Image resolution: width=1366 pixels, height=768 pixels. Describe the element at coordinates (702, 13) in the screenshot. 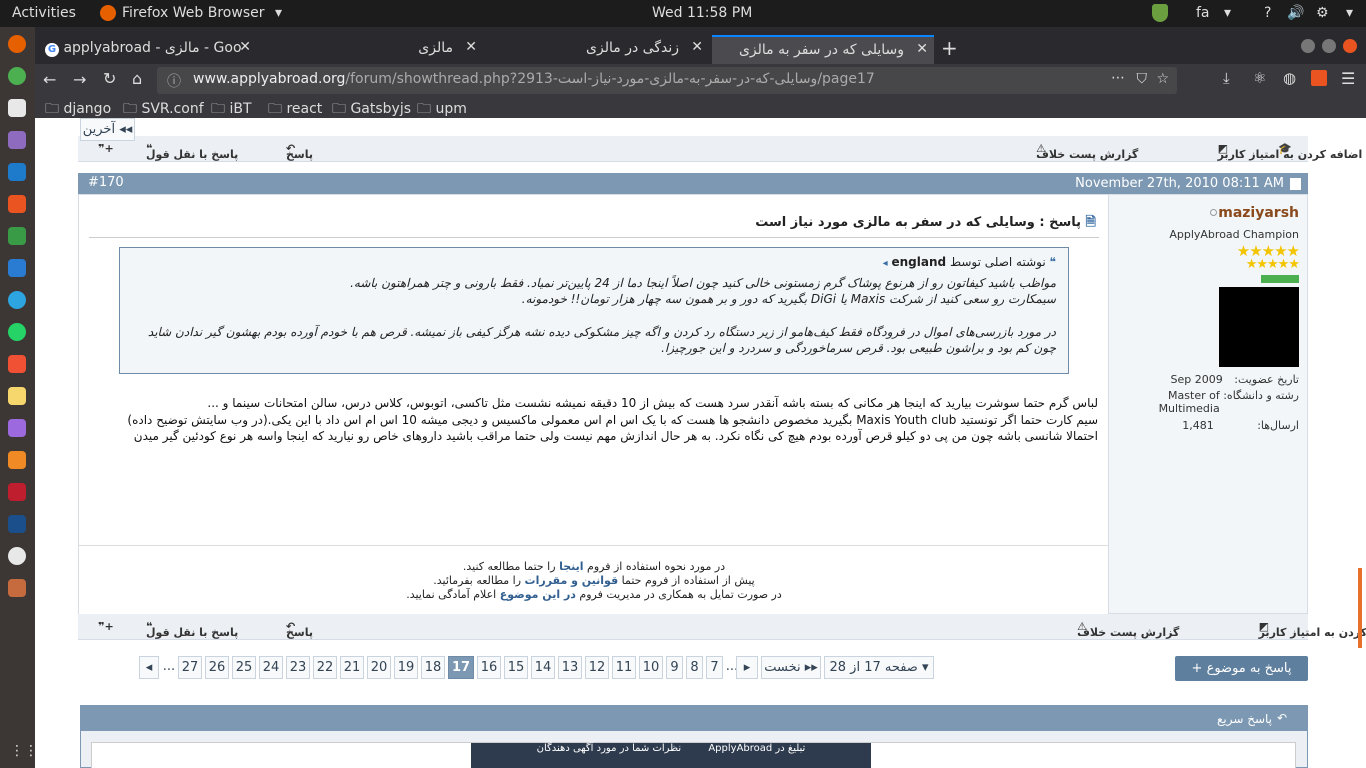

I see `clock: Wed 11:58 PM` at that location.